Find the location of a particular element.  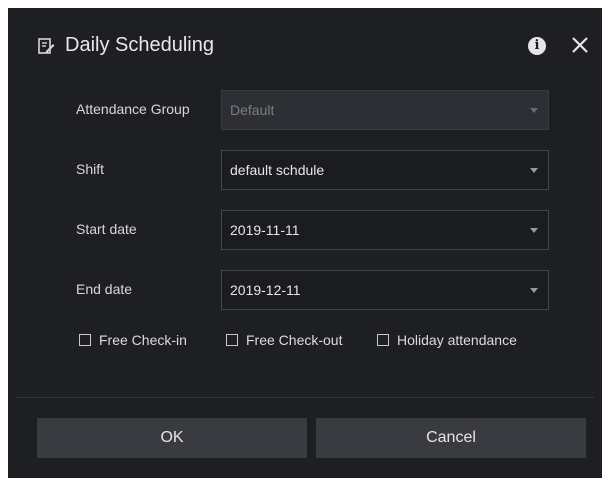

holiday-attendance-label: Holiday attendance is located at coordinates (457, 340).